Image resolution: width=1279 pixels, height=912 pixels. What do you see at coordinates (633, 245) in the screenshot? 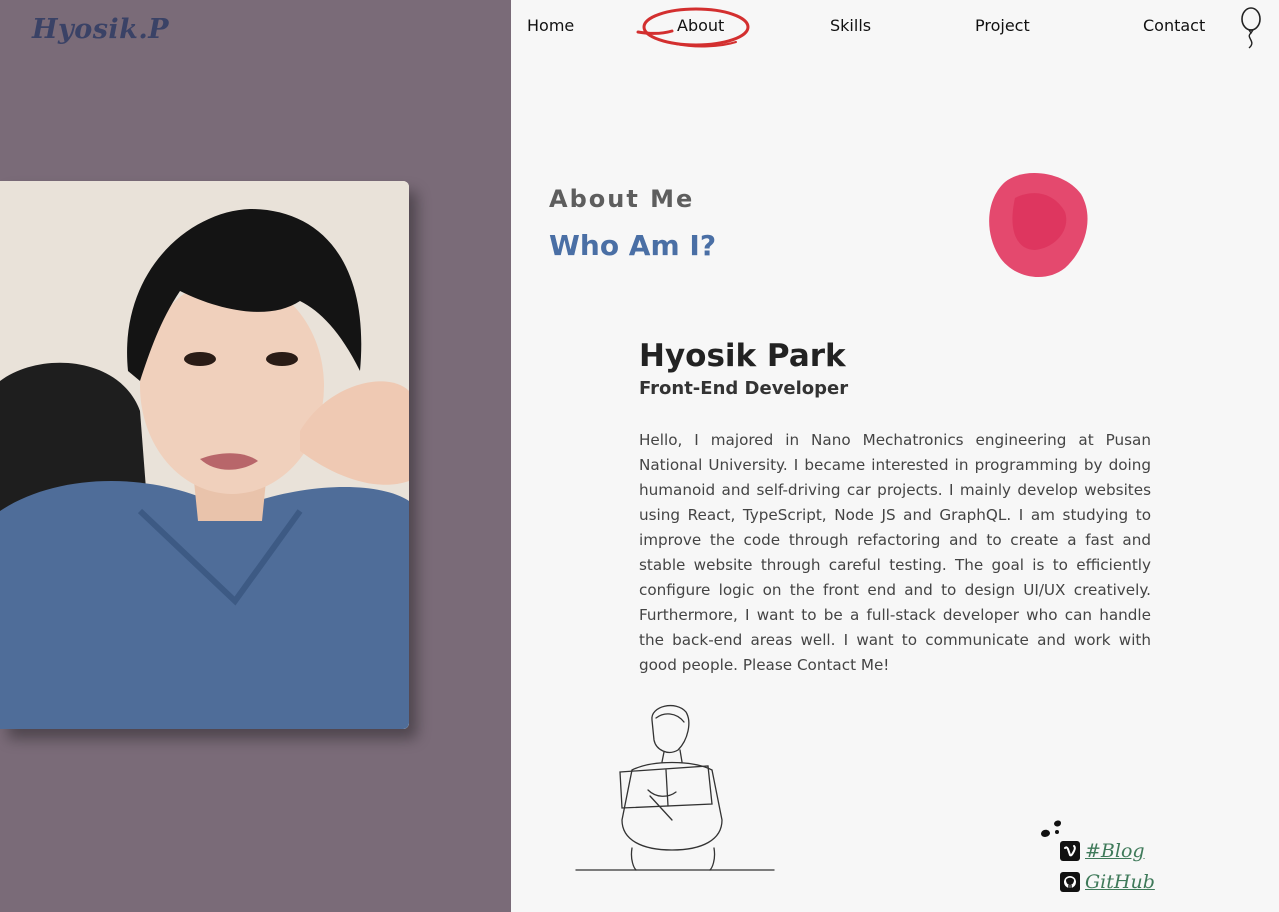
I see `section-title: Who Am I?` at bounding box center [633, 245].